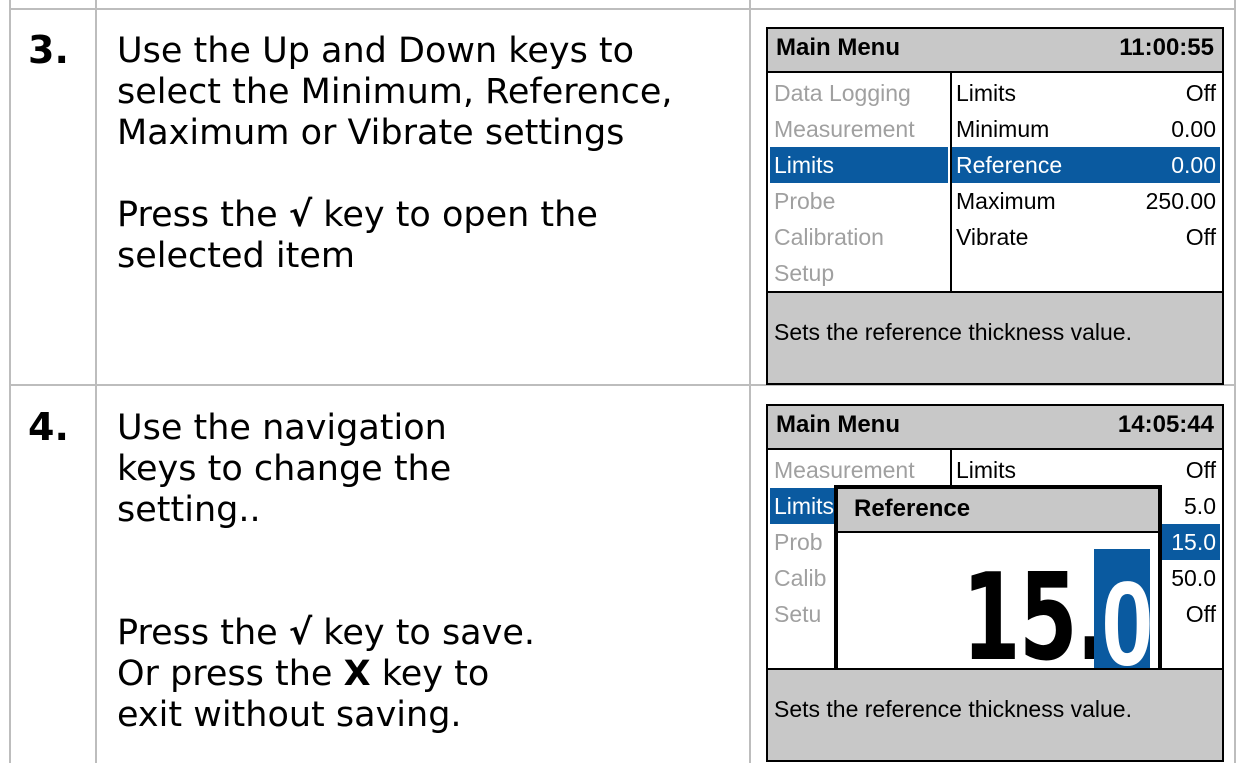 Image resolution: width=1244 pixels, height=763 pixels. Describe the element at coordinates (10, 381) in the screenshot. I see `table-border-left` at that location.